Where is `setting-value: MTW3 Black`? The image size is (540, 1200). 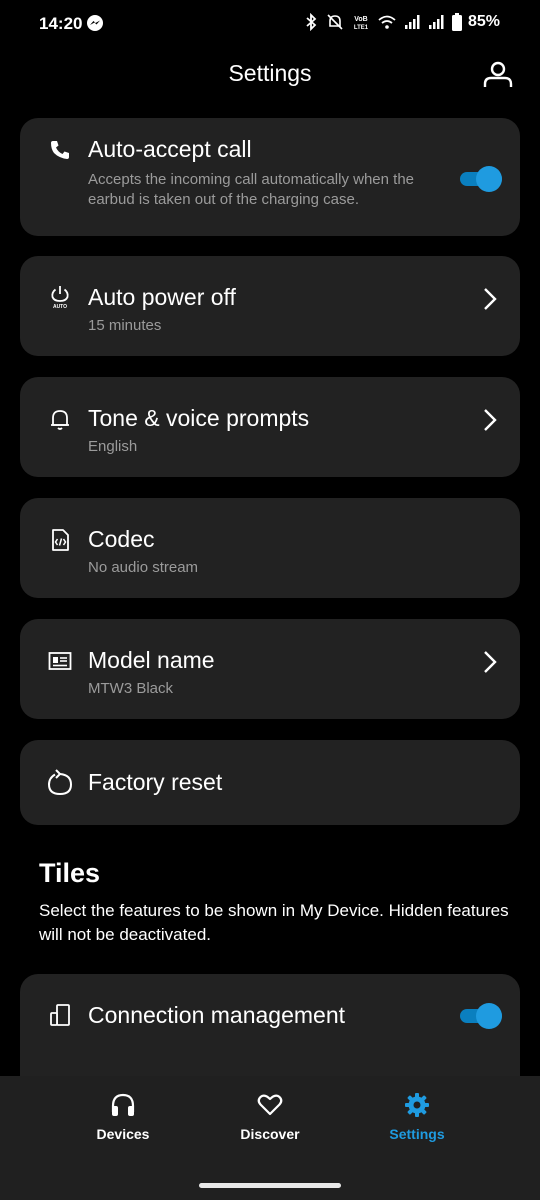 setting-value: MTW3 Black is located at coordinates (131, 688).